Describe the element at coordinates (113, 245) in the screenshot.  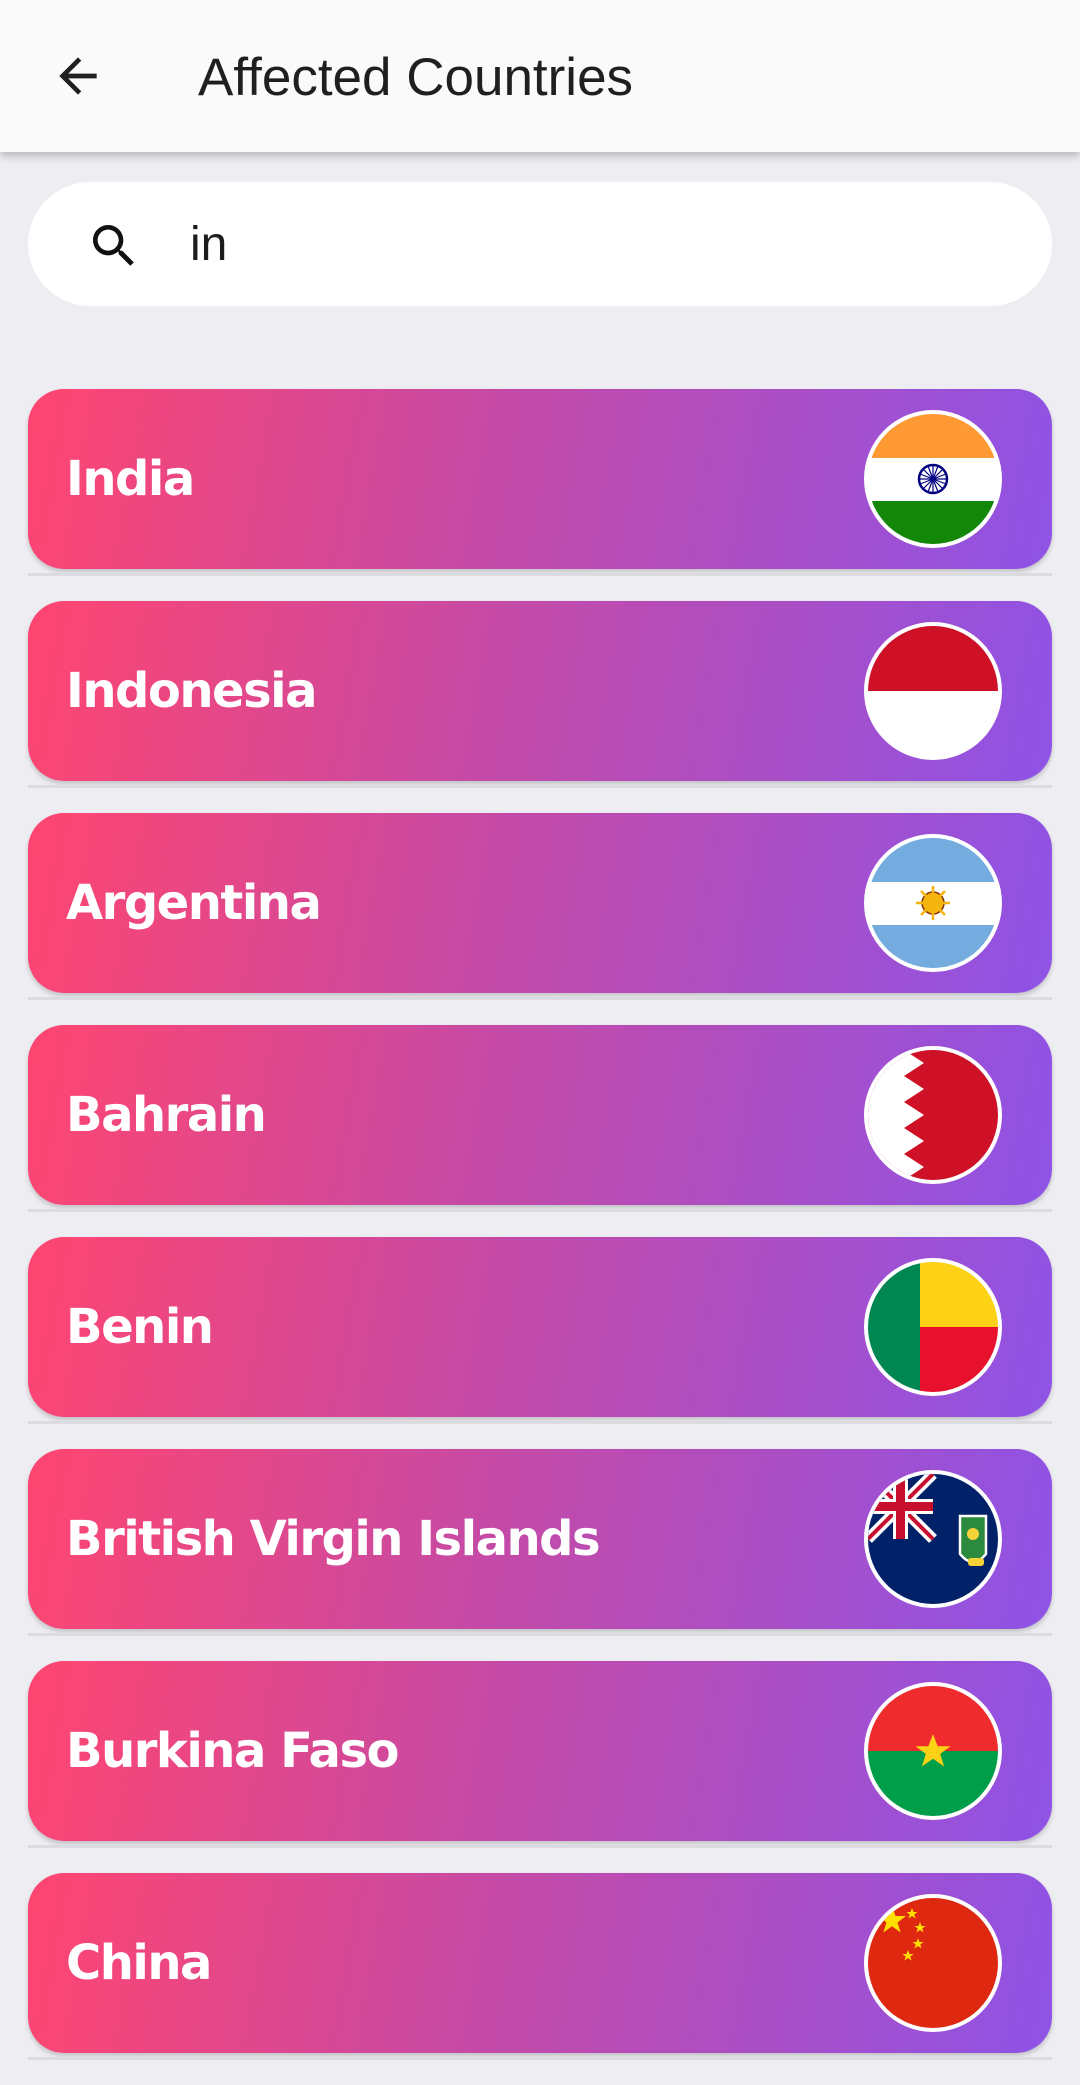
I see `search-icon` at that location.